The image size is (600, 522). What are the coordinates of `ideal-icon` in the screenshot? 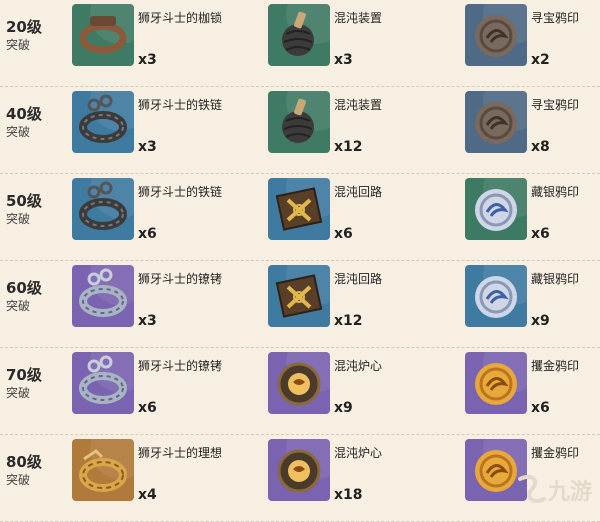 It's located at (103, 470).